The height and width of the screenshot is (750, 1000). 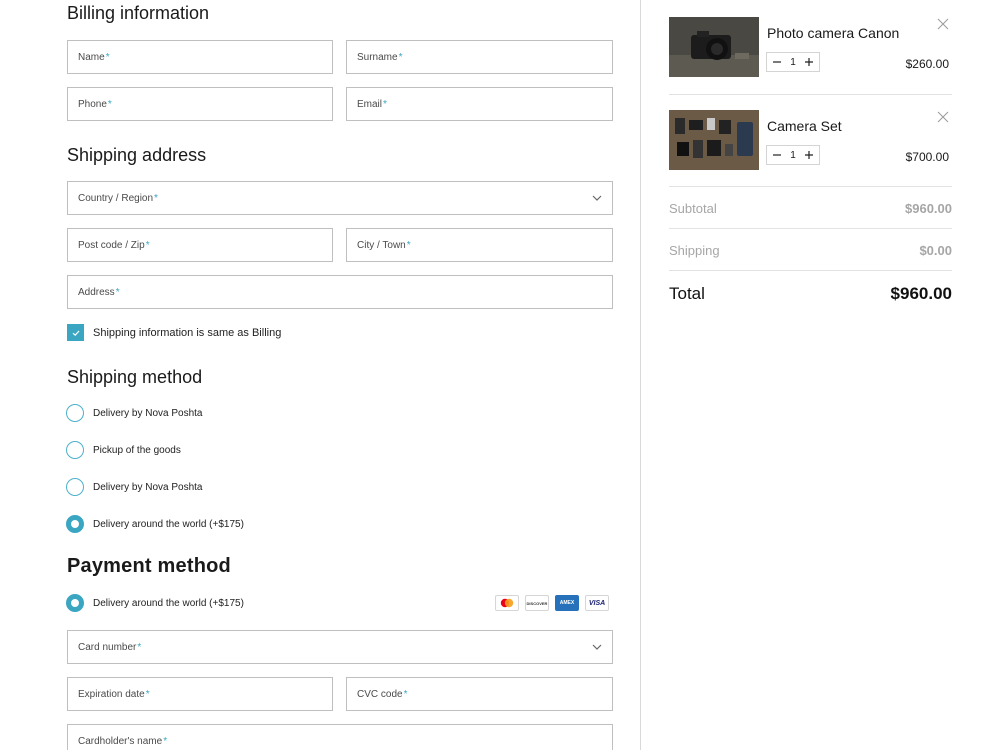 What do you see at coordinates (537, 603) in the screenshot?
I see `discover-icon: DISCOVER` at bounding box center [537, 603].